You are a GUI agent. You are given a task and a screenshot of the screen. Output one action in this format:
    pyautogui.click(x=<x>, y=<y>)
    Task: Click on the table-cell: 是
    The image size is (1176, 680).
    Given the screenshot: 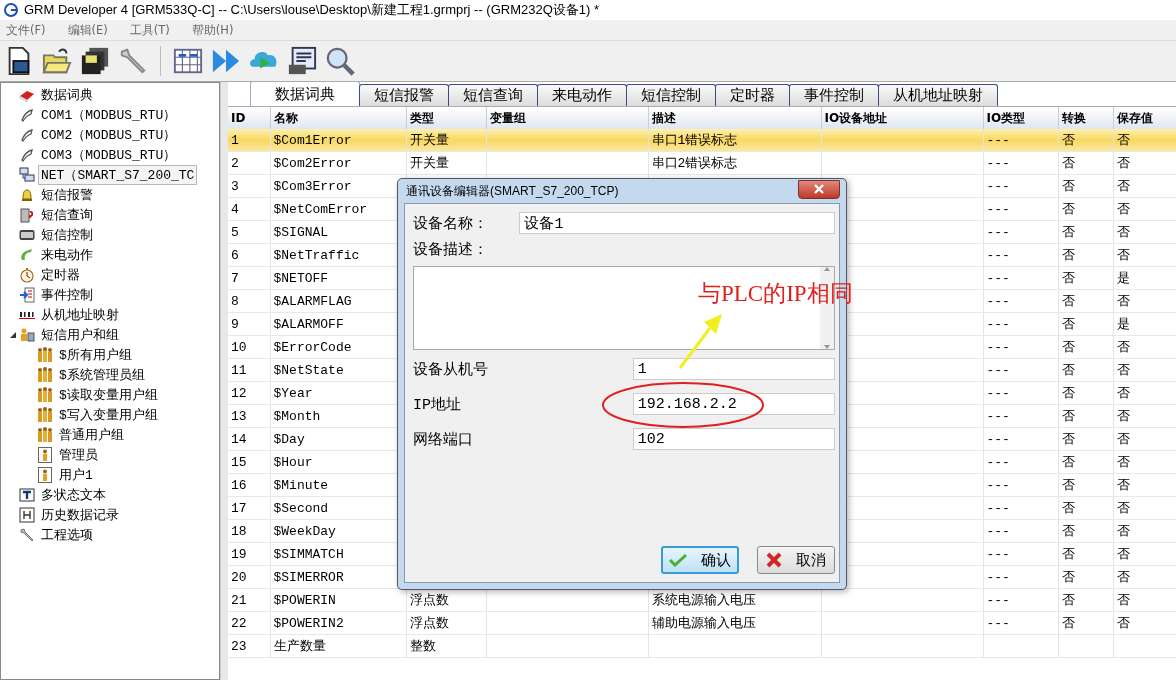 What is the action you would take?
    pyautogui.click(x=1123, y=324)
    